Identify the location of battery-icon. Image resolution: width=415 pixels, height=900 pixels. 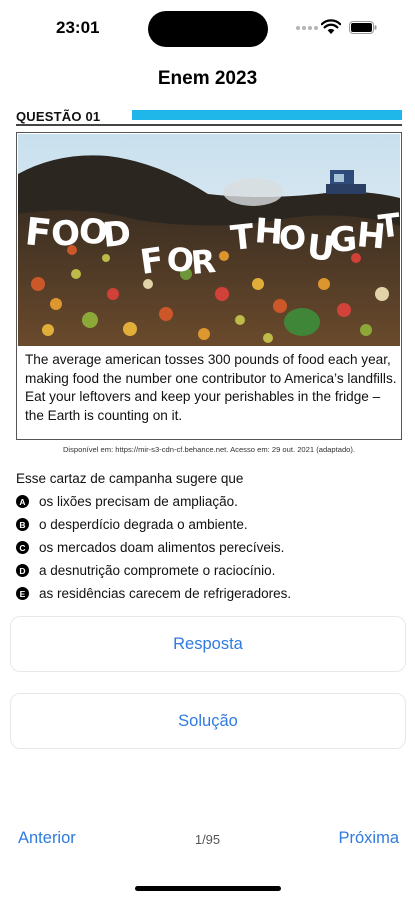
(363, 27).